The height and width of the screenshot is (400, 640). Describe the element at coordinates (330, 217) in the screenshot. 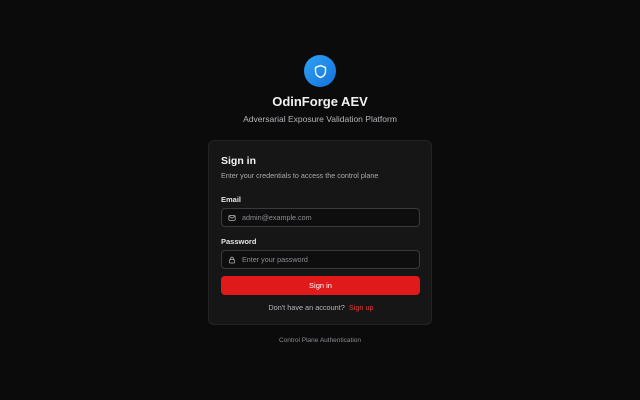

I see `email-input` at that location.